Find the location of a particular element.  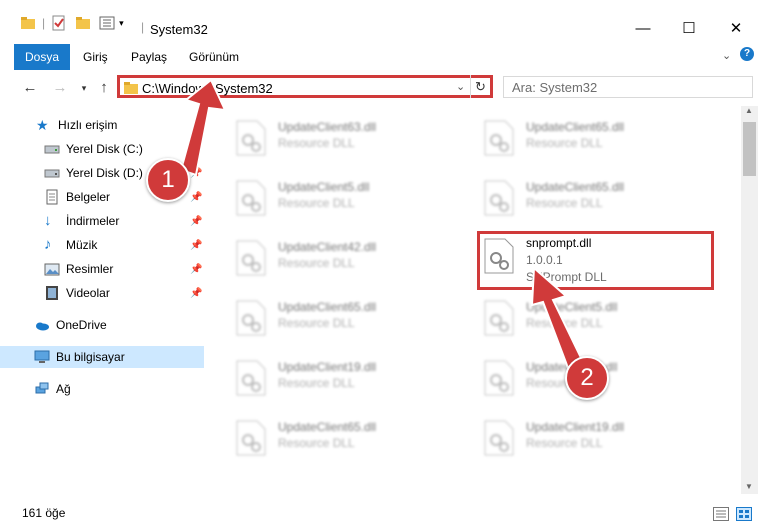

step-badge-1: 1 is located at coordinates (168, 180).